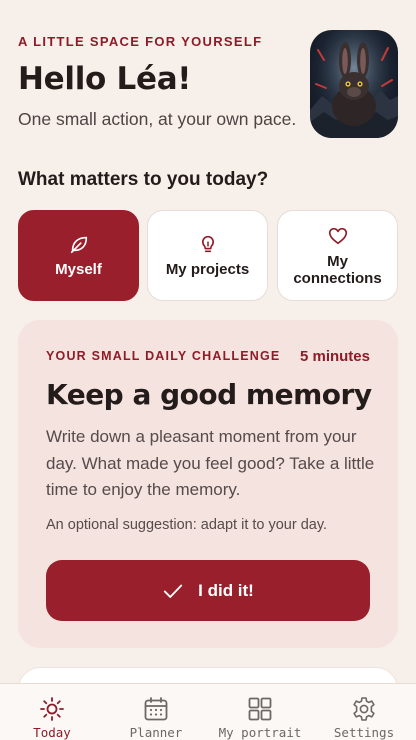 Image resolution: width=416 pixels, height=740 pixels. What do you see at coordinates (207, 244) in the screenshot?
I see `lightbulb-icon` at bounding box center [207, 244].